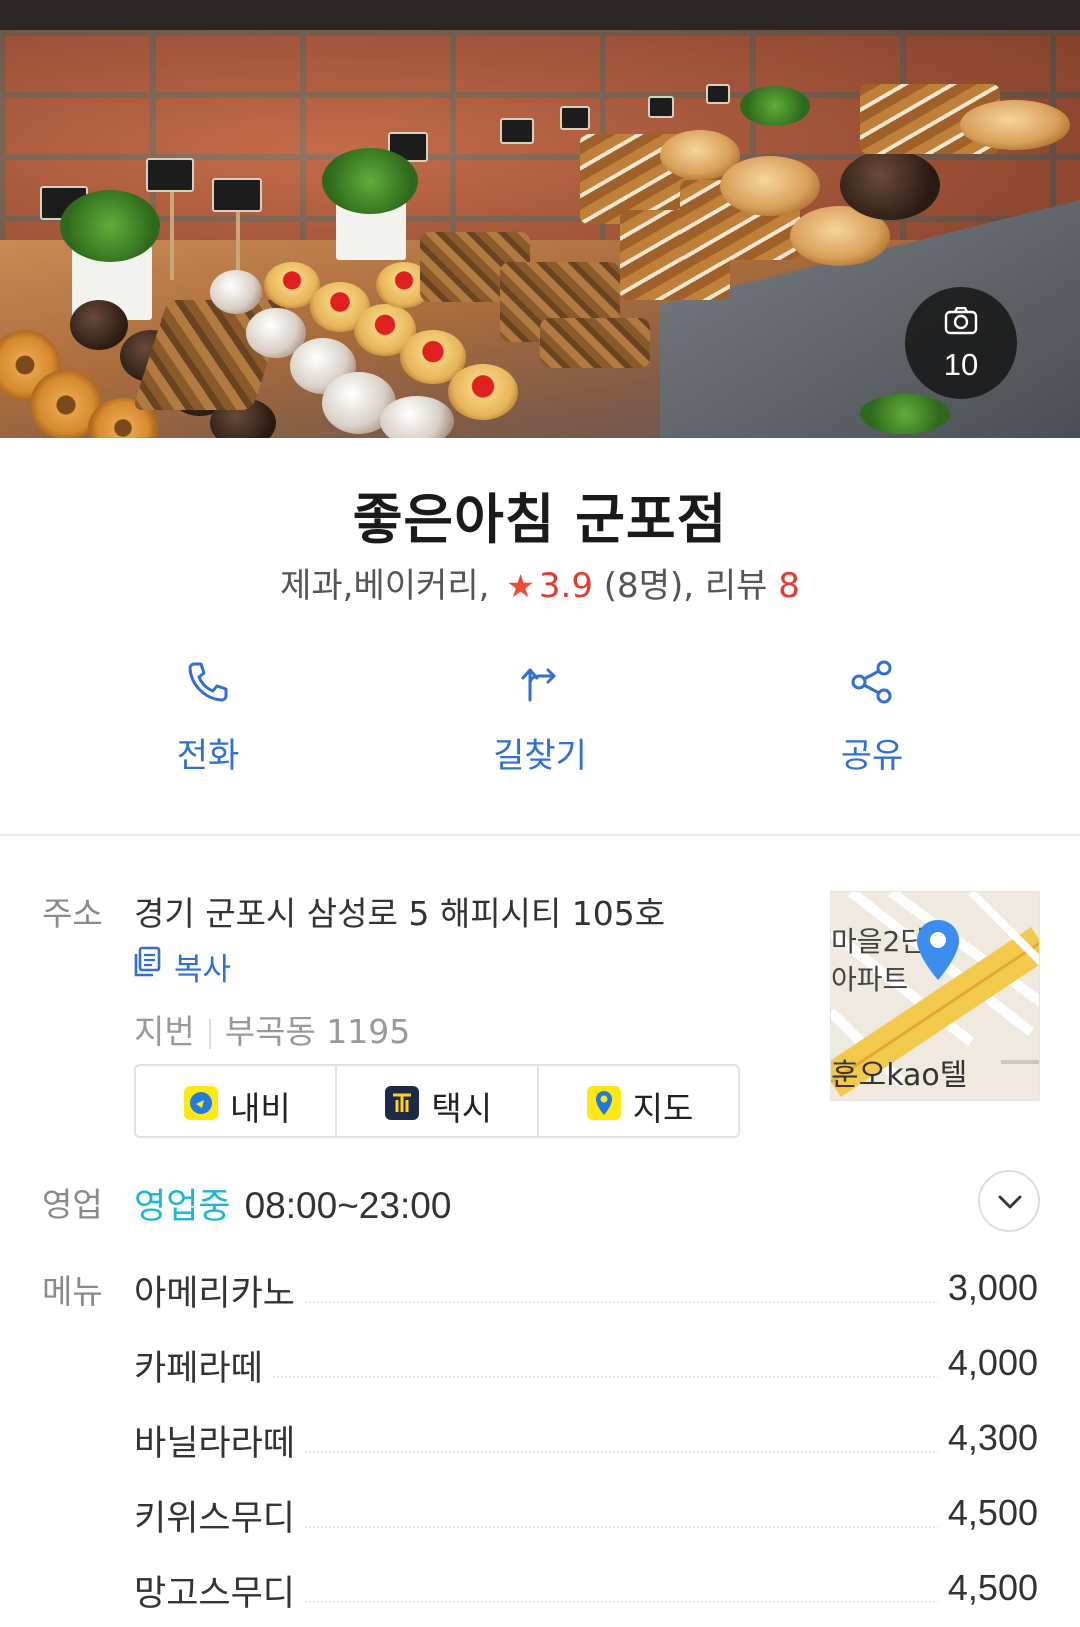  I want to click on expand-hours-button, so click(1009, 1201).